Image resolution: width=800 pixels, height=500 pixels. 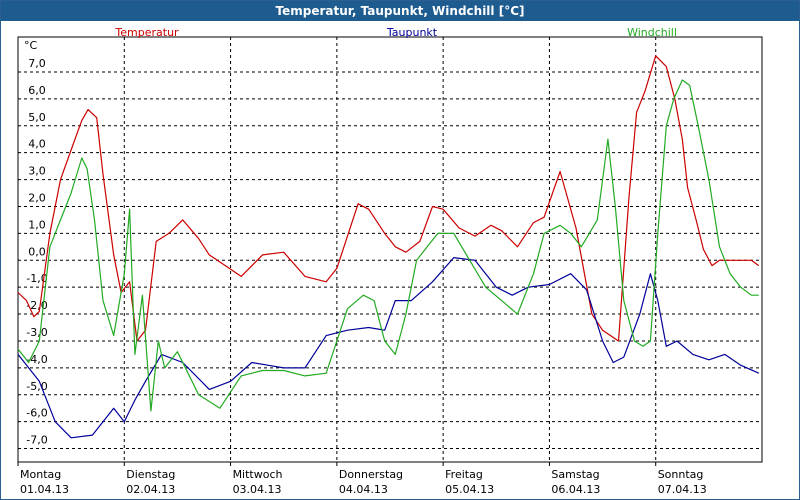 What do you see at coordinates (37, 144) in the screenshot?
I see `y-tick-label: 4,0` at bounding box center [37, 144].